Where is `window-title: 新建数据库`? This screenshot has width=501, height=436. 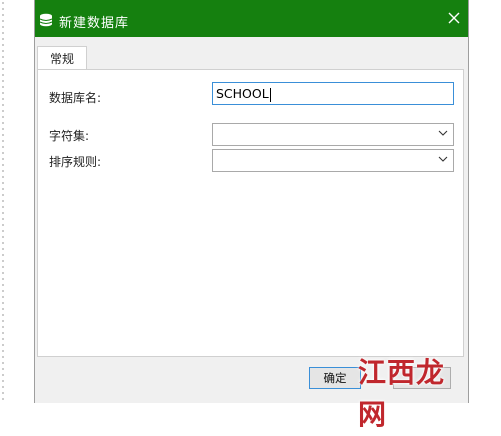
window-title: 新建数据库 is located at coordinates (94, 23).